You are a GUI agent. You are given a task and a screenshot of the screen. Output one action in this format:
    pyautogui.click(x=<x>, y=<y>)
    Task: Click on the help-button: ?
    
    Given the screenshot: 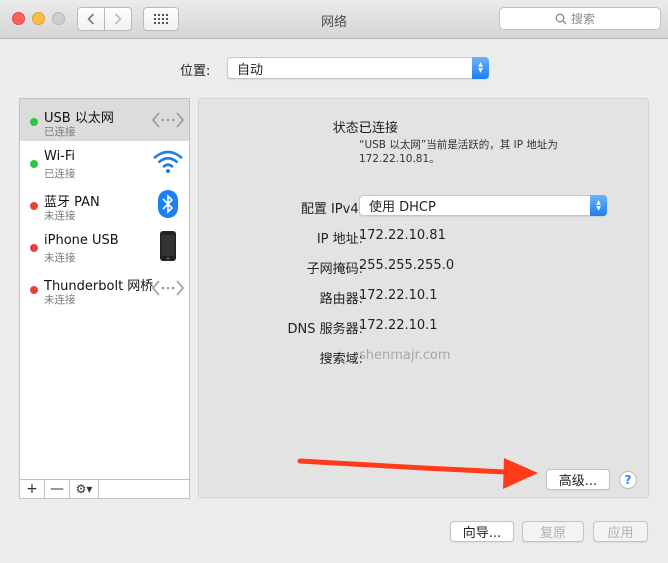 What is the action you would take?
    pyautogui.click(x=628, y=480)
    